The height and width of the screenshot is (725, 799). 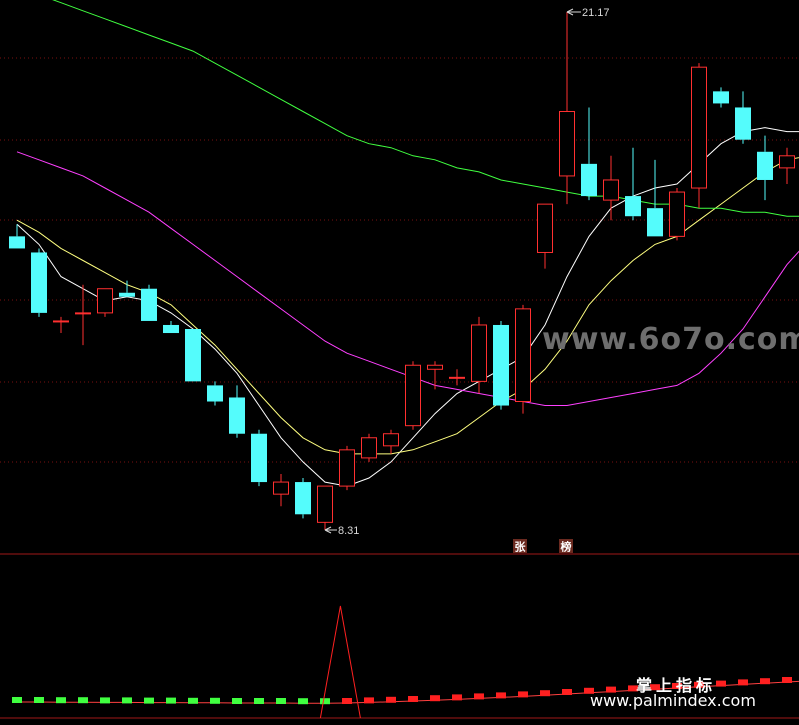 I want to click on high-pointer, so click(x=573, y=12).